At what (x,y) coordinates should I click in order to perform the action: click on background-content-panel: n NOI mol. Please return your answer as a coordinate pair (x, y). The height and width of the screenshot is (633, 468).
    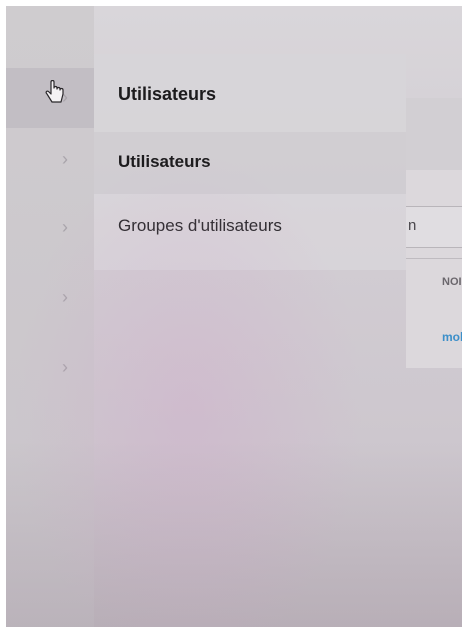
    Looking at the image, I should click on (434, 233).